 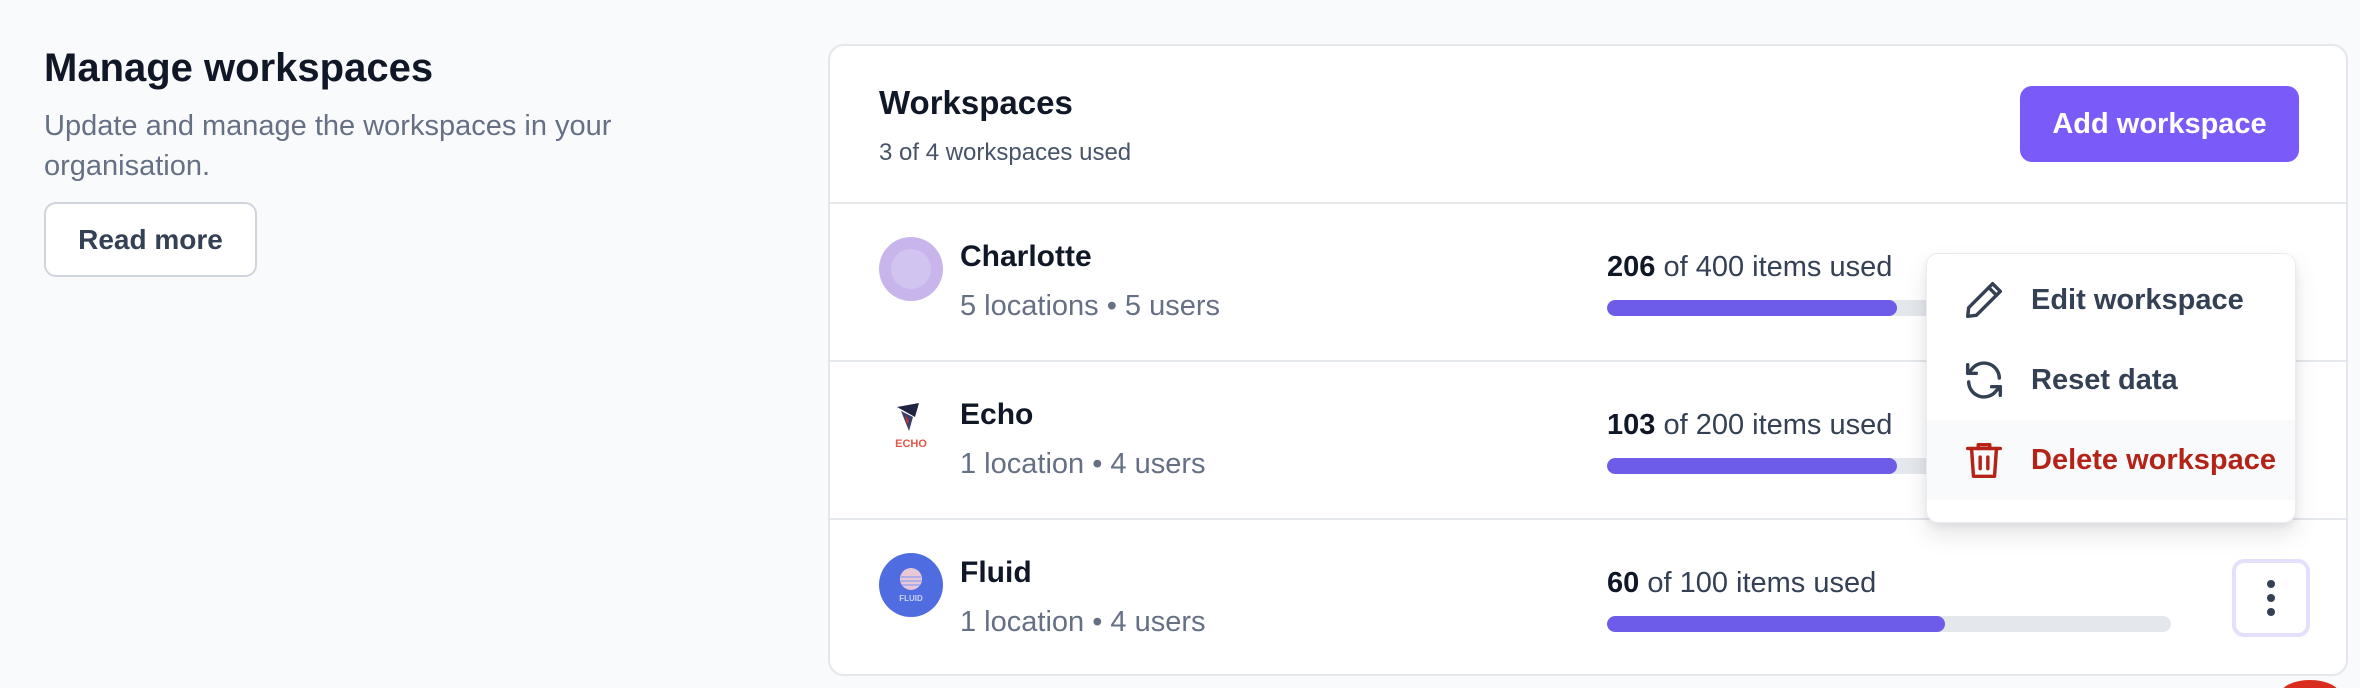 What do you see at coordinates (1005, 152) in the screenshot?
I see `workspaces-used-count: 3 of 4 workspaces used` at bounding box center [1005, 152].